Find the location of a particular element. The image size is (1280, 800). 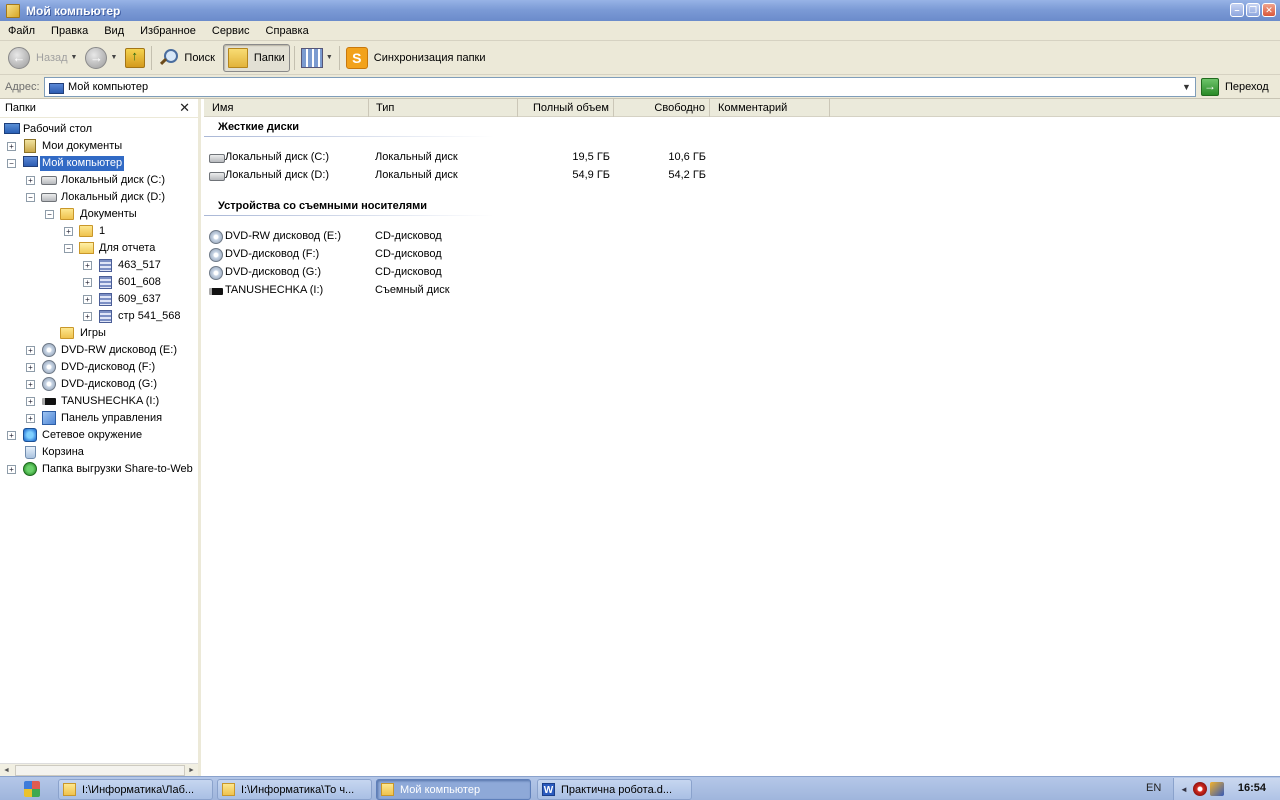

tree-item-drive-e: + DVD-RW дисковод (E:) is located at coordinates (99, 350).